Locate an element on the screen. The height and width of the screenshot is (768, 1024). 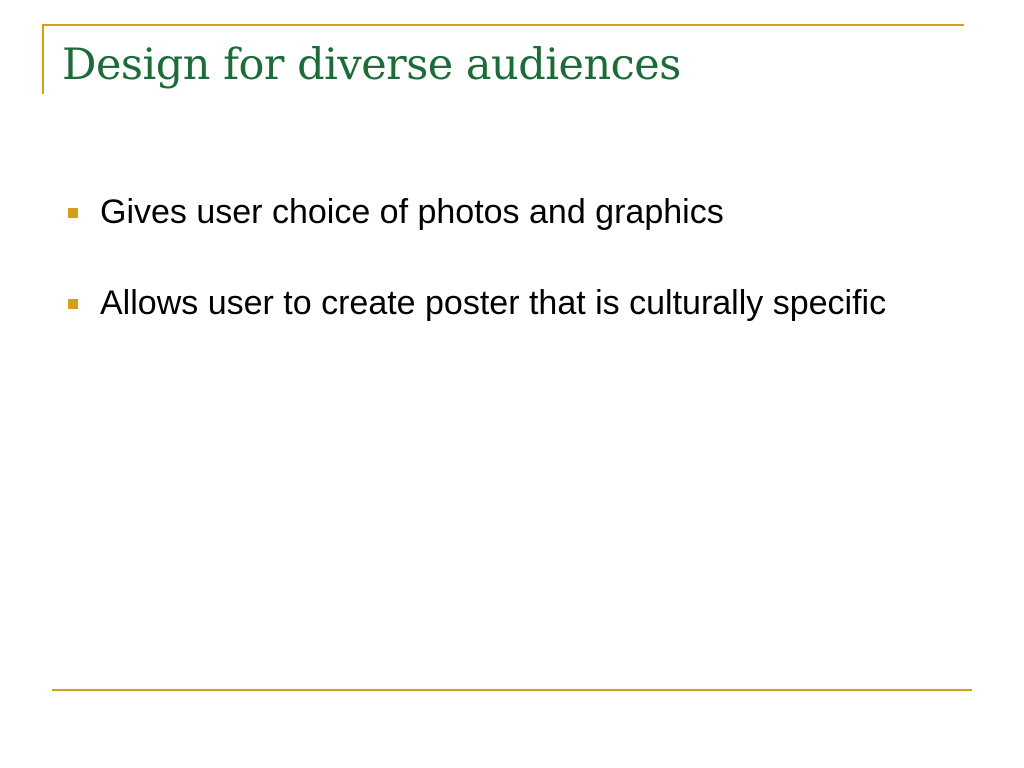
left-accent-rule is located at coordinates (43, 59).